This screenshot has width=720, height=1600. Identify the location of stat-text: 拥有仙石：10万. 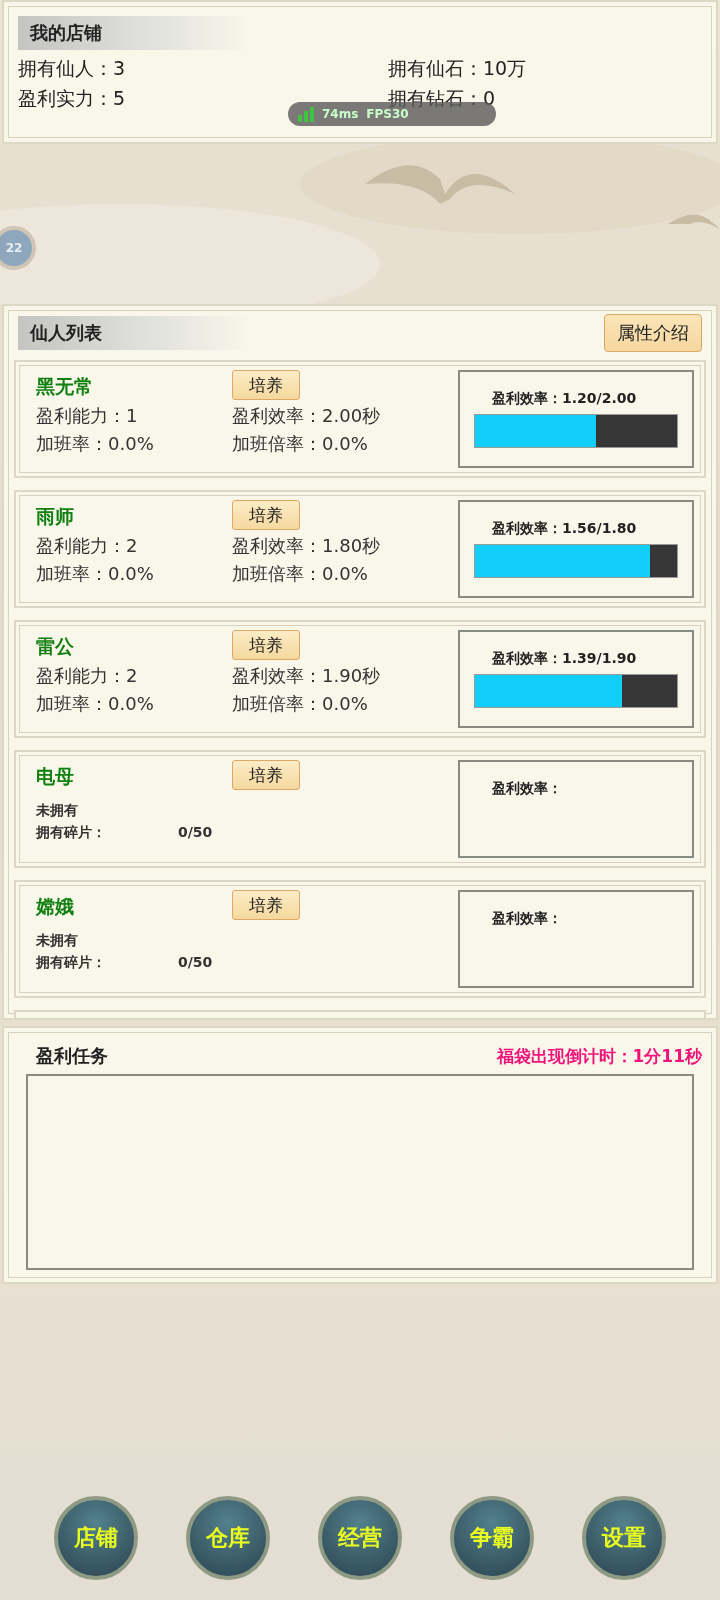
(458, 68).